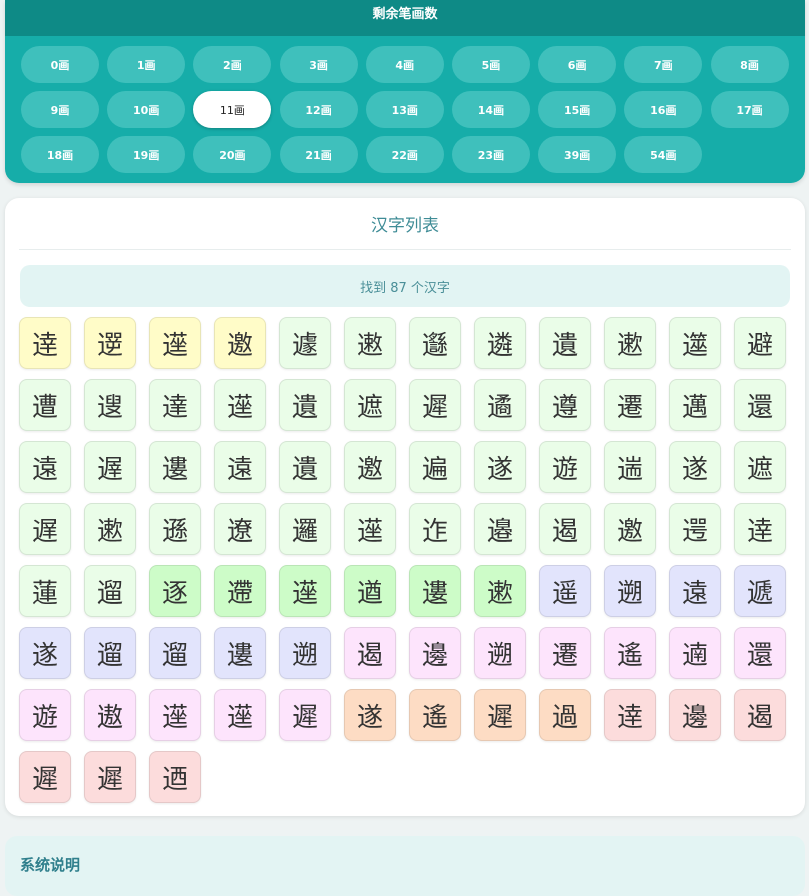 This screenshot has height=896, width=809. I want to click on char-tile: 過, so click(565, 715).